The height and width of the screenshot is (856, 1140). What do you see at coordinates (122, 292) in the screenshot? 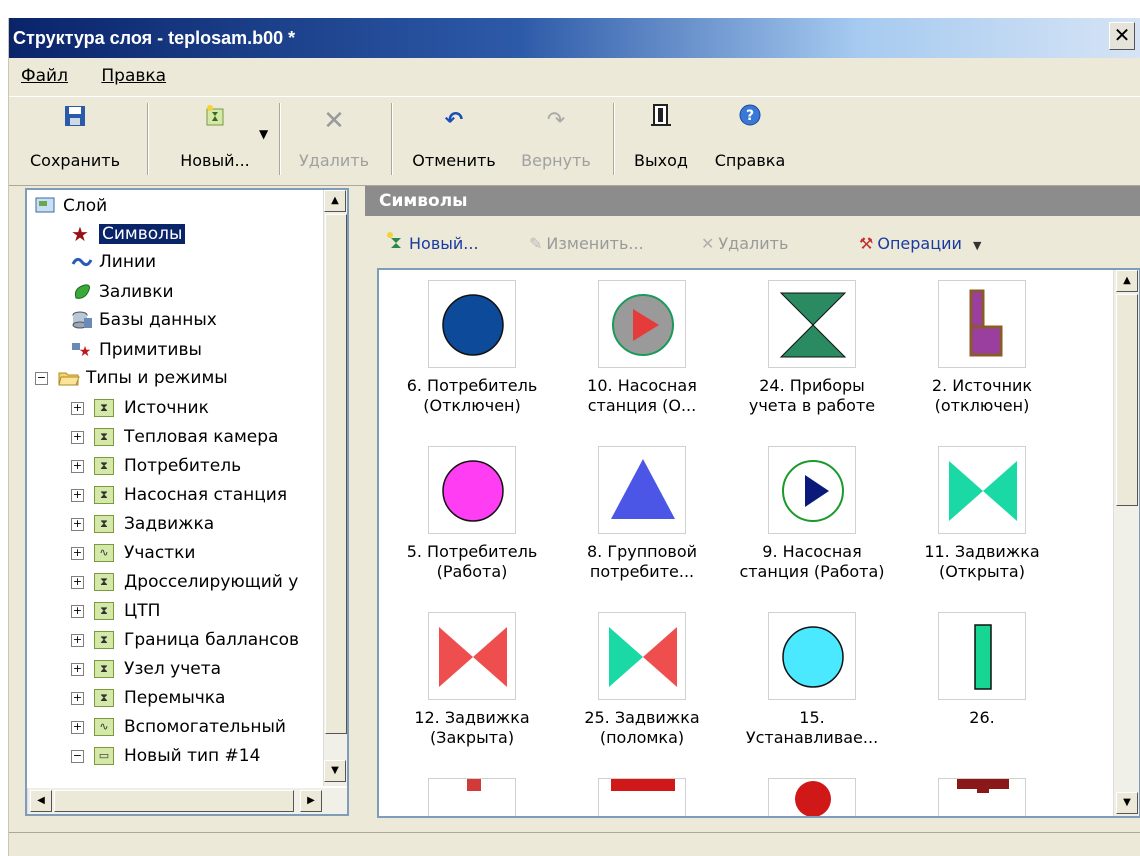
I see `tree-item-fills: Заливки` at bounding box center [122, 292].